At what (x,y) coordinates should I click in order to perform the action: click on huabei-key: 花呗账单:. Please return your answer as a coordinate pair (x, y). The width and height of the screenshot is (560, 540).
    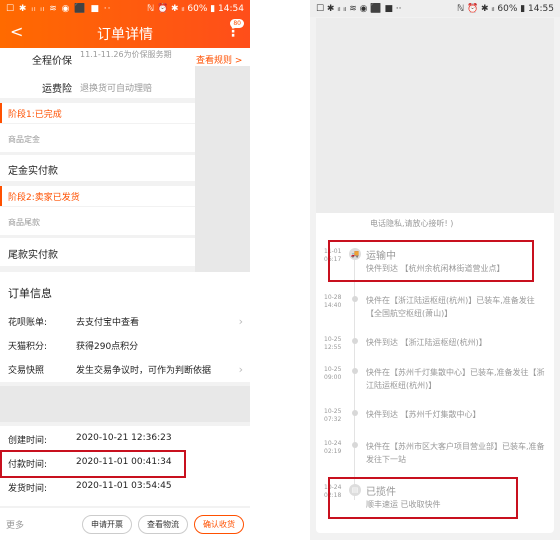
    Looking at the image, I should click on (28, 323).